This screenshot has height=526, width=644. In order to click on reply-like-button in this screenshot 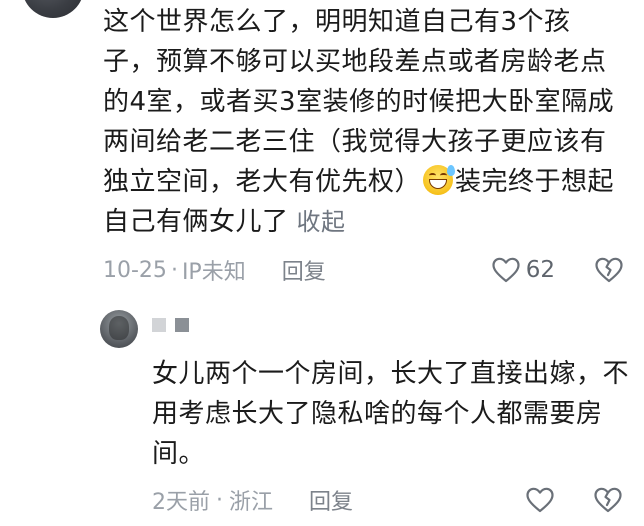, I will do `click(540, 500)`.